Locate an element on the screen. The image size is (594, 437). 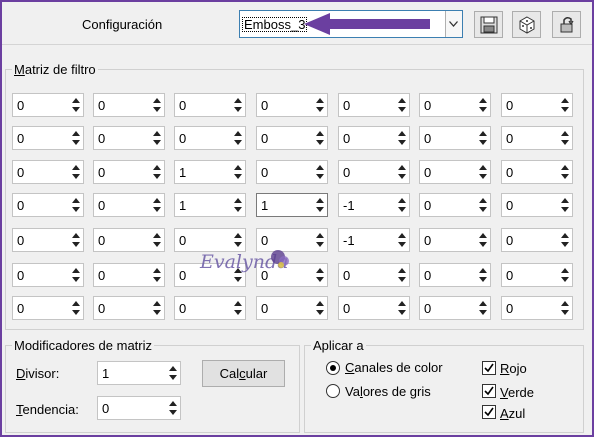
matrix-cell-r2-c6: 0 is located at coordinates (455, 138).